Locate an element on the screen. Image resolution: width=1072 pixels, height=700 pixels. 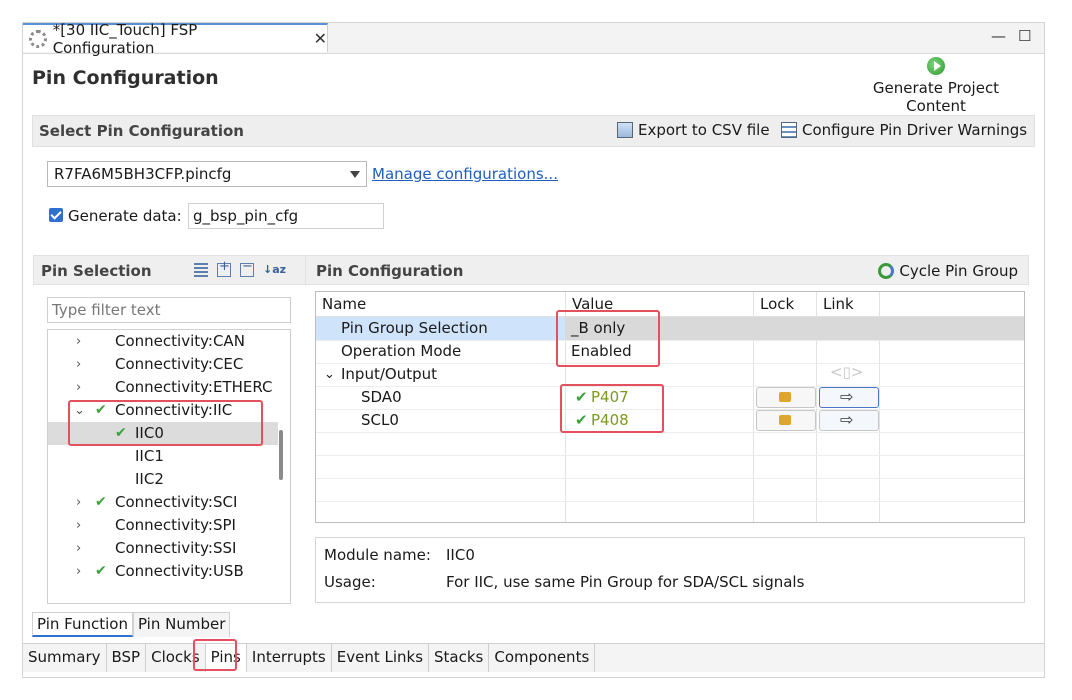
table-row: SCL0 ✔ P408 is located at coordinates (670, 420).